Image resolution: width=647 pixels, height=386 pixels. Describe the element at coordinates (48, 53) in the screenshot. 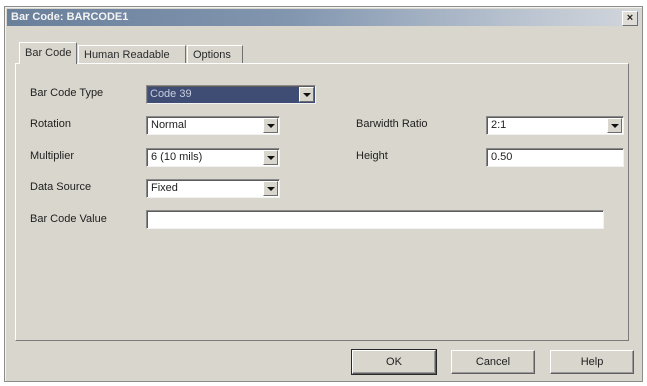

I see `tab-bar-code: Bar Code` at that location.